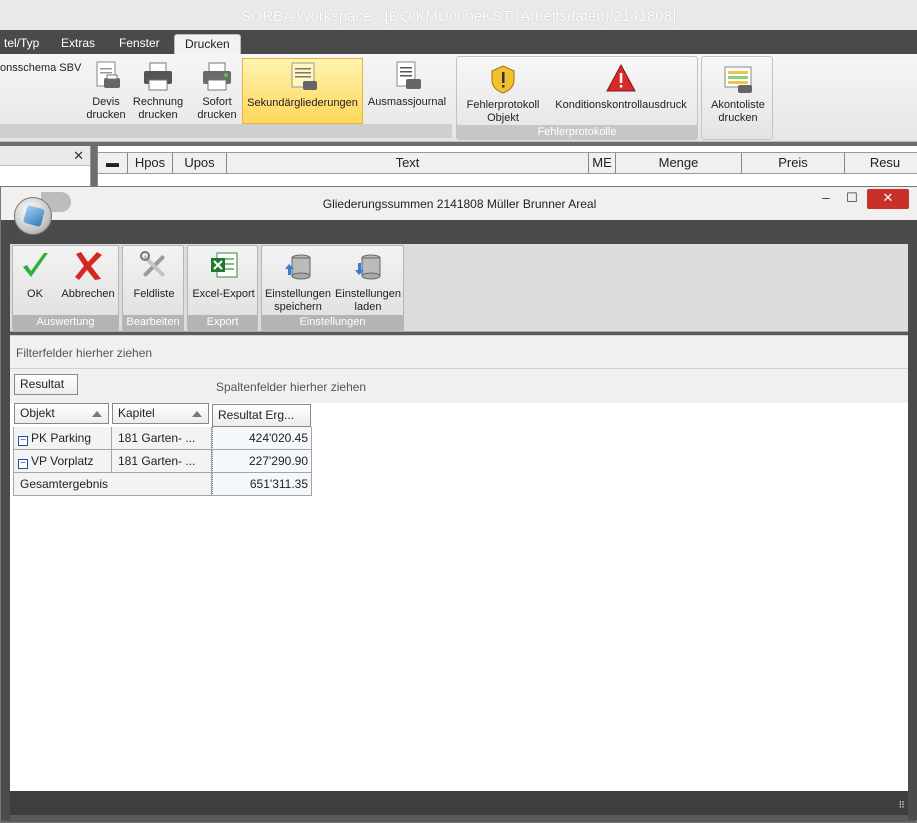 The height and width of the screenshot is (823, 917). I want to click on pivot-column-area: Resultat Spaltenfelder hierher ziehen, so click(459, 386).